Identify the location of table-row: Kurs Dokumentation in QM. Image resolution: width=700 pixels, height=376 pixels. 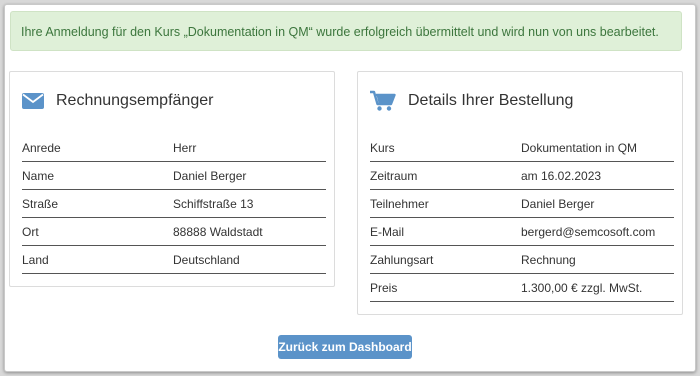
(522, 148).